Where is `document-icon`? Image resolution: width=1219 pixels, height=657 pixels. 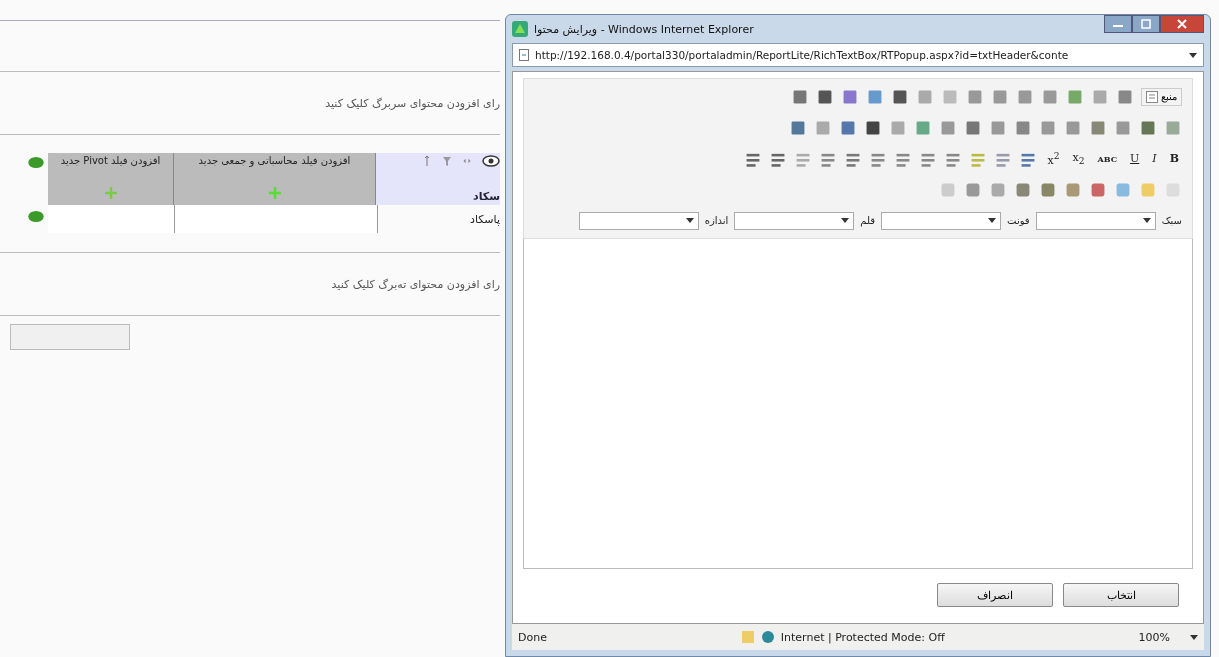
document-icon is located at coordinates (1152, 96).